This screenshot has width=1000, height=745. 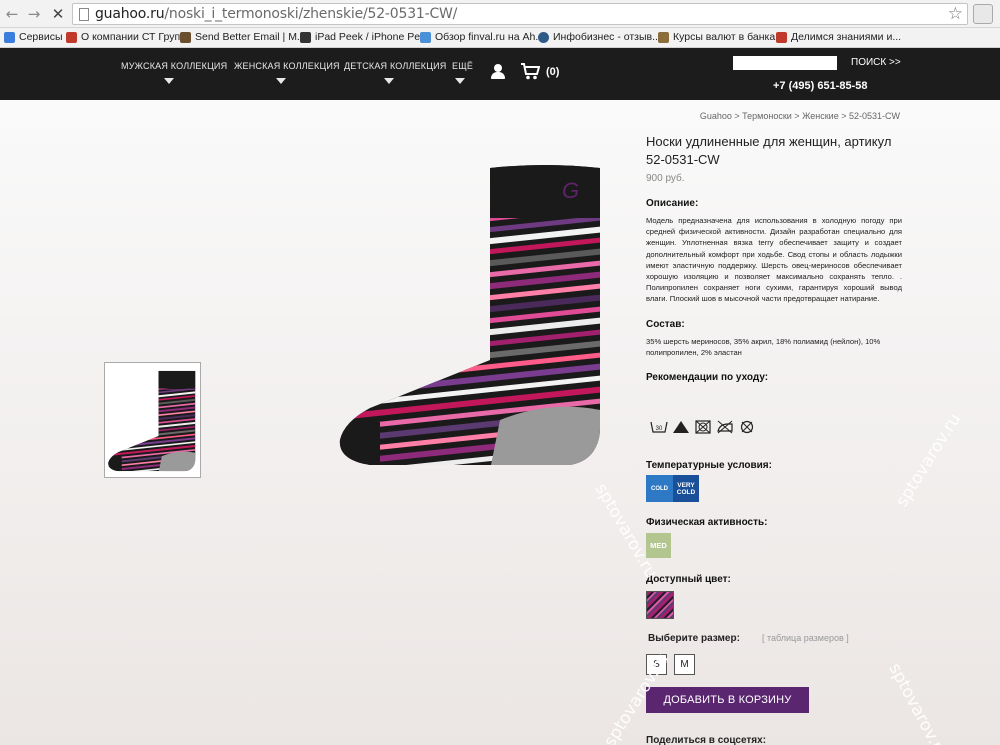 I want to click on user-icon, so click(x=498, y=72).